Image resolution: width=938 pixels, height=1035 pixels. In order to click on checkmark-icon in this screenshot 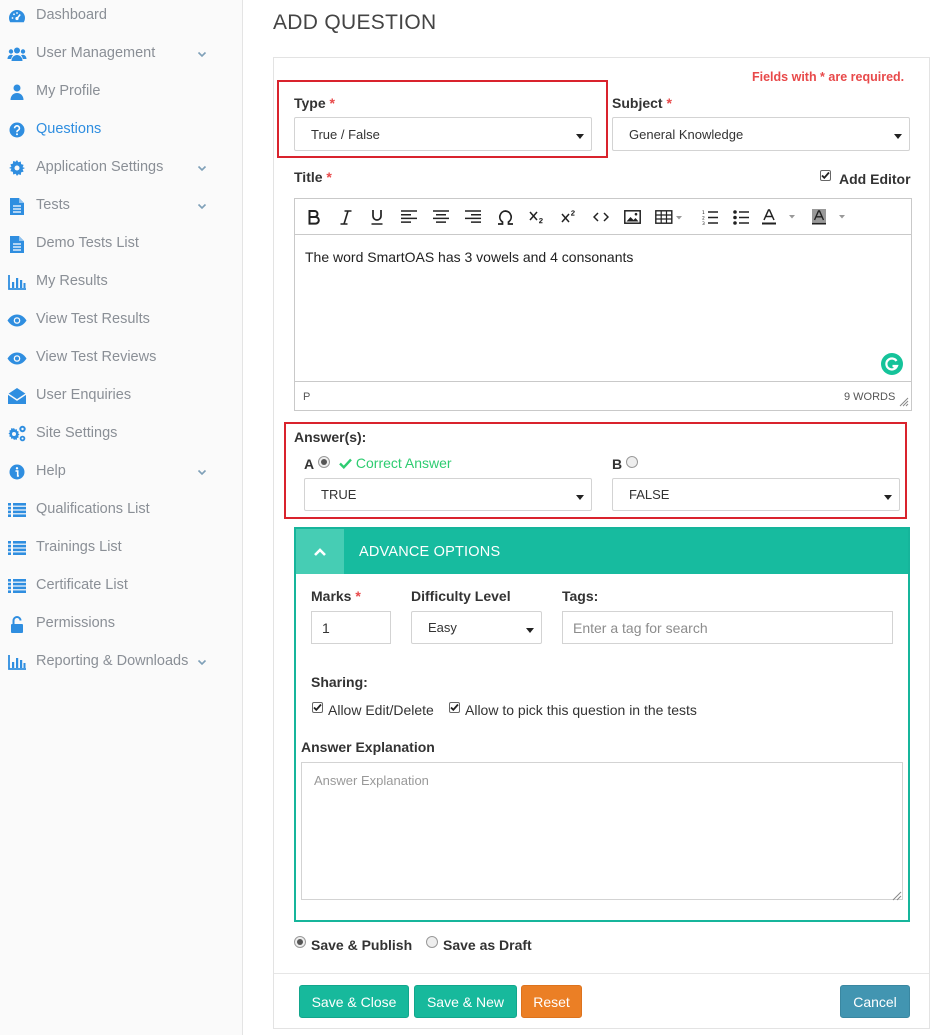, I will do `click(317, 707)`.